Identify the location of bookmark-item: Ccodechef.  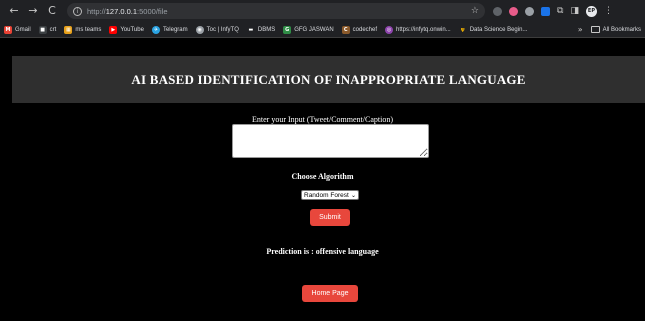
(359, 29).